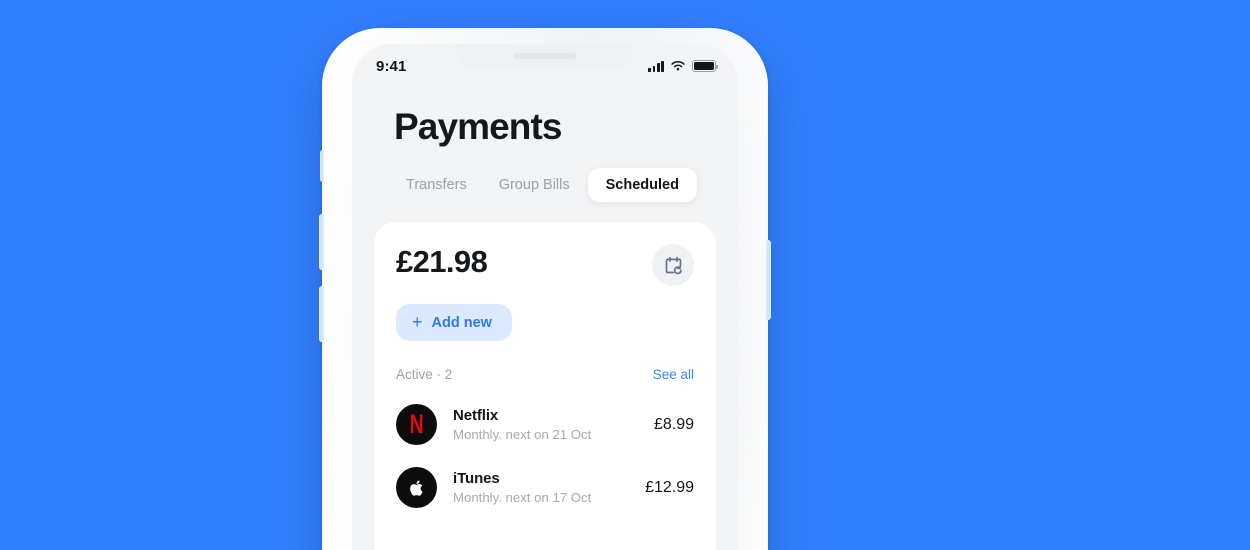  What do you see at coordinates (673, 424) in the screenshot?
I see `list-item-amount: £8.99` at bounding box center [673, 424].